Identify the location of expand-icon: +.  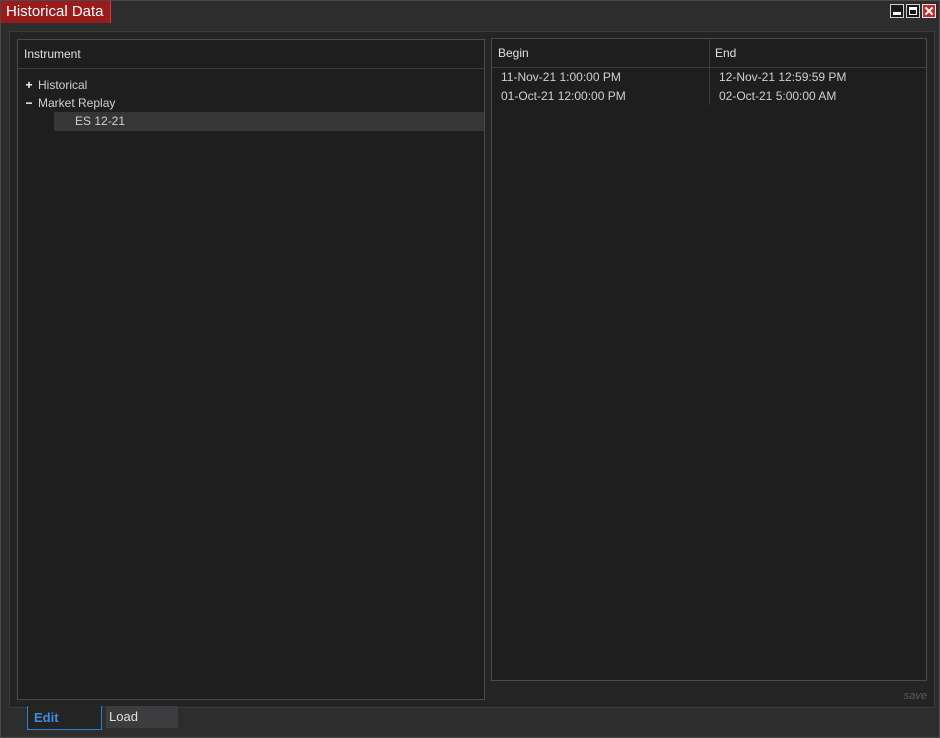
(29, 85).